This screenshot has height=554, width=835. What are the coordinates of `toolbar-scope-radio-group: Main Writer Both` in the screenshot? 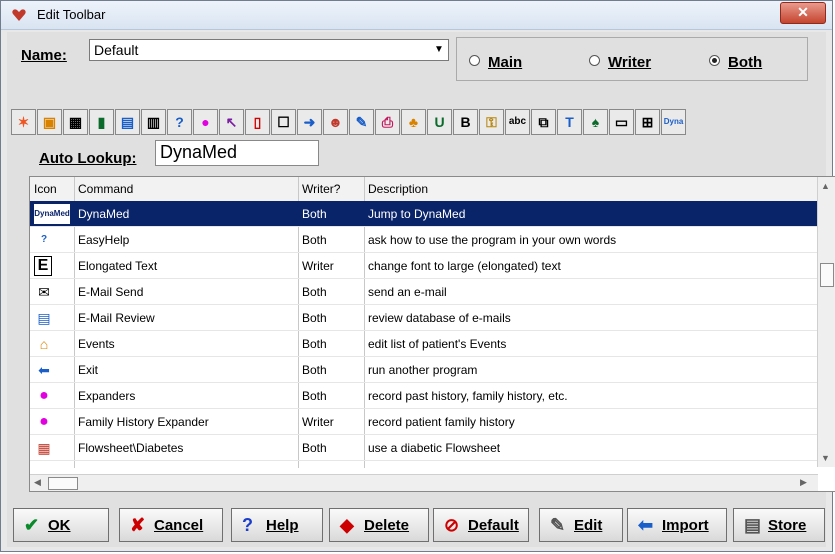 It's located at (632, 59).